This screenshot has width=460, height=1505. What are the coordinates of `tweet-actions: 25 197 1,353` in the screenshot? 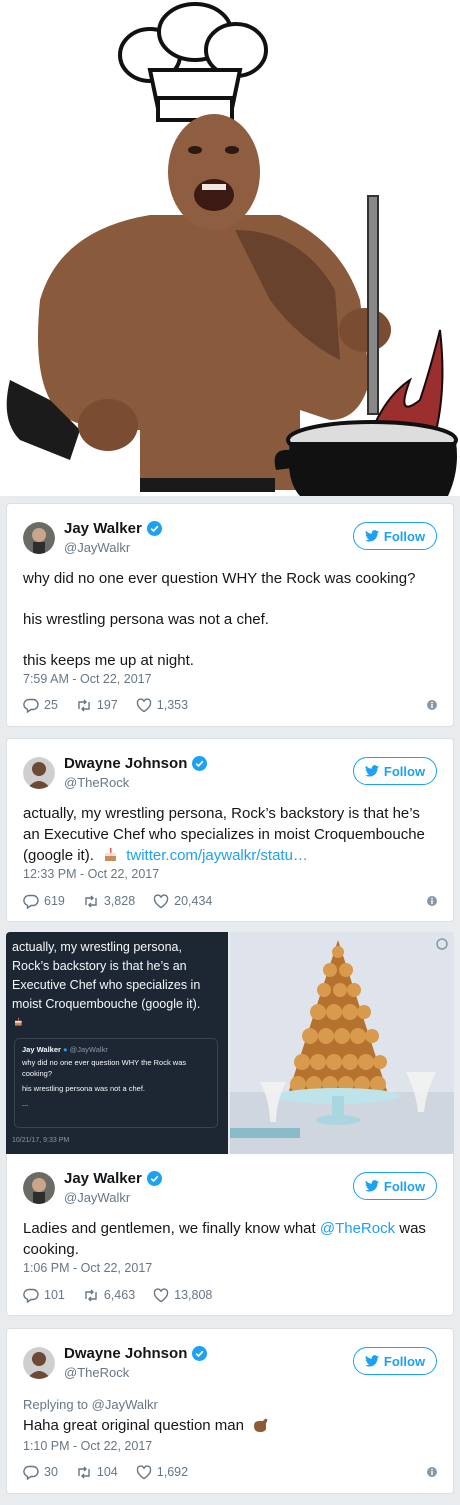 It's located at (230, 705).